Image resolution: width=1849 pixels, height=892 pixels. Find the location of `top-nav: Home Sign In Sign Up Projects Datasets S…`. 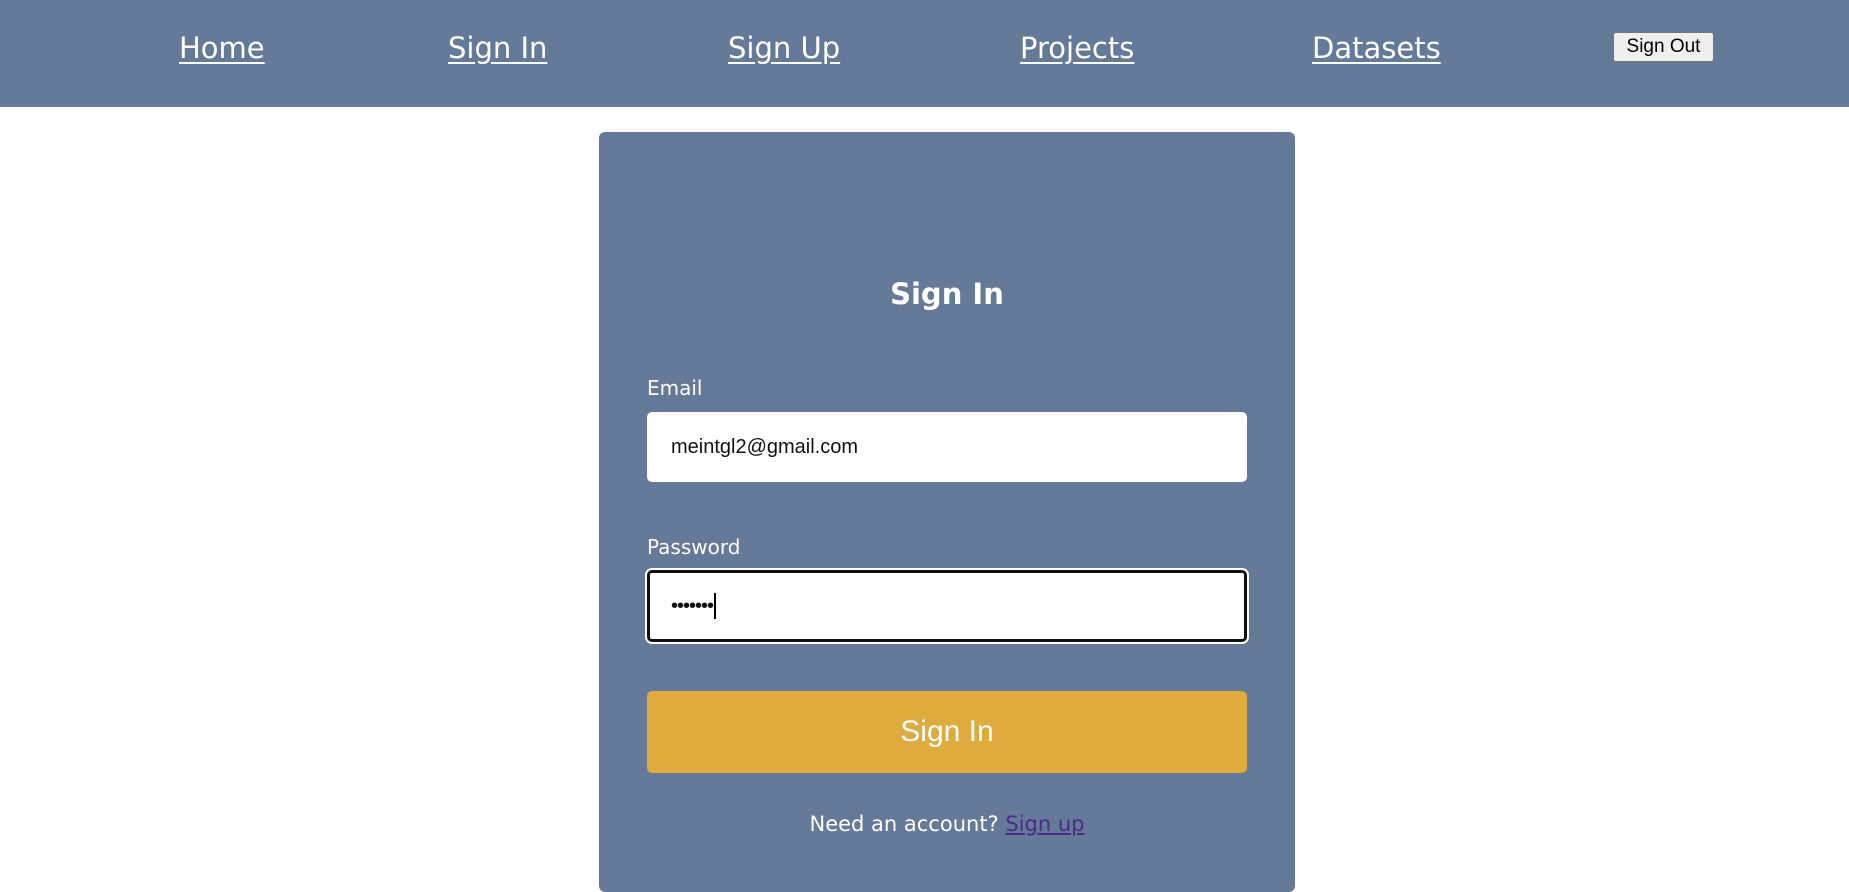

top-nav: Home Sign In Sign Up Projects Datasets S… is located at coordinates (924, 53).